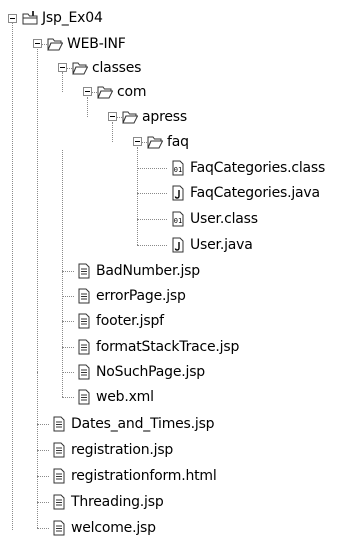  I want to click on tree-node-label: User.class, so click(224, 219).